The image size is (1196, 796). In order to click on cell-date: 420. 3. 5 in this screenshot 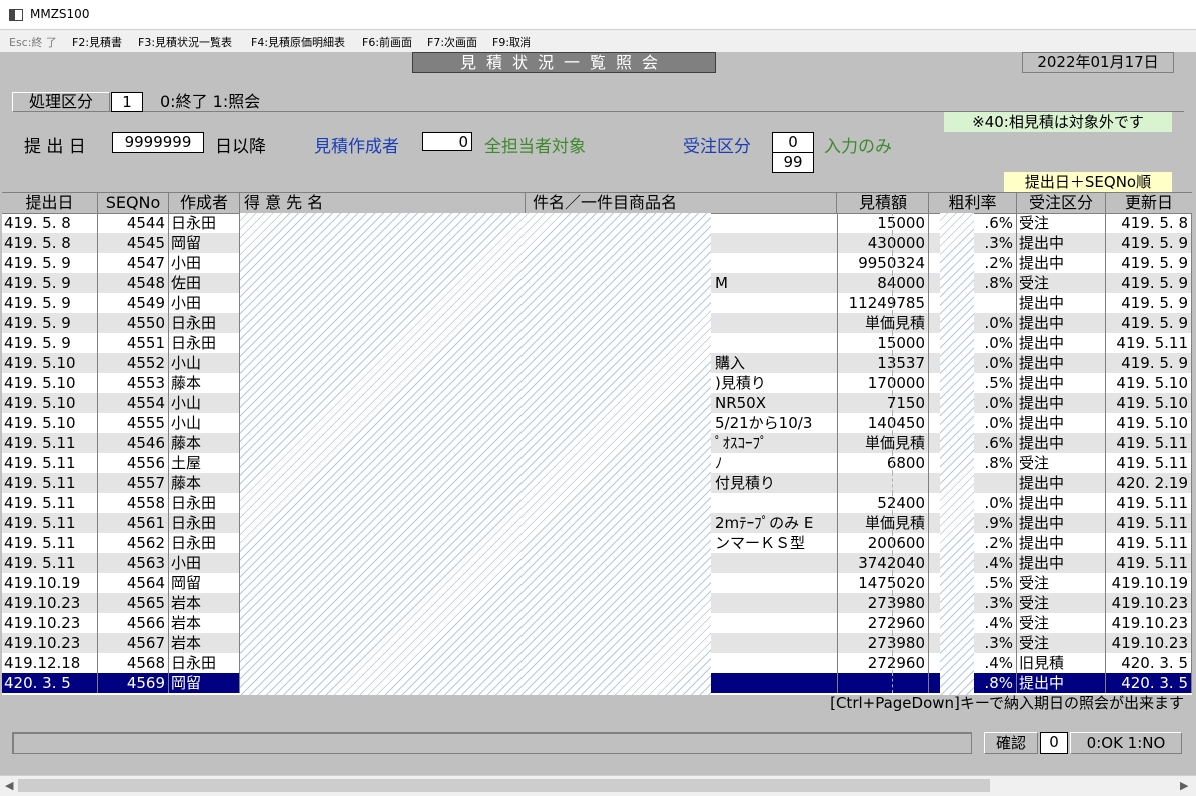, I will do `click(50, 683)`.